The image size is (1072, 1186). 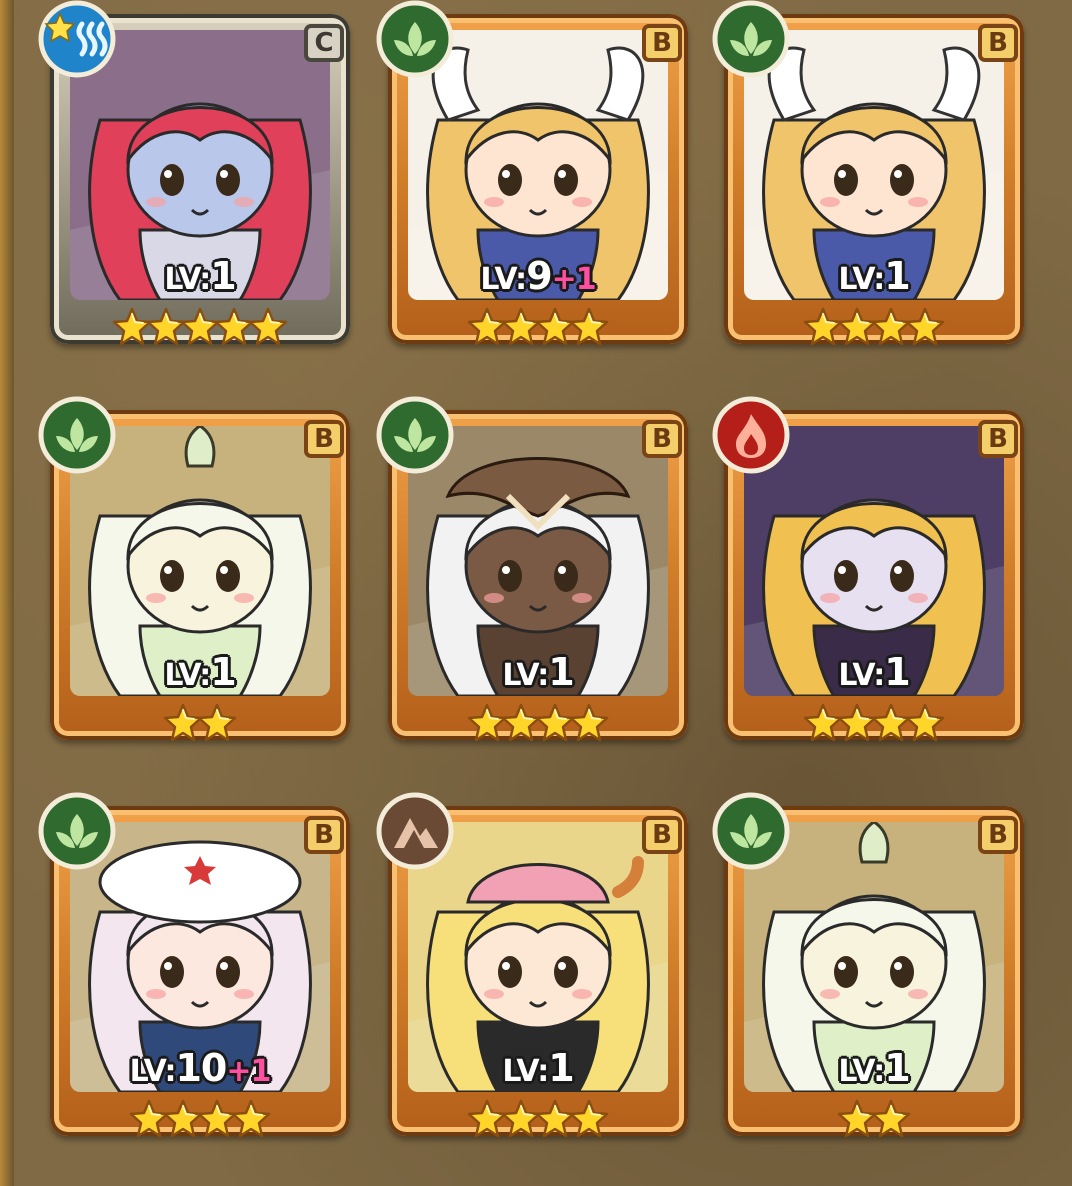 I want to click on water-star-icon, so click(x=77, y=39).